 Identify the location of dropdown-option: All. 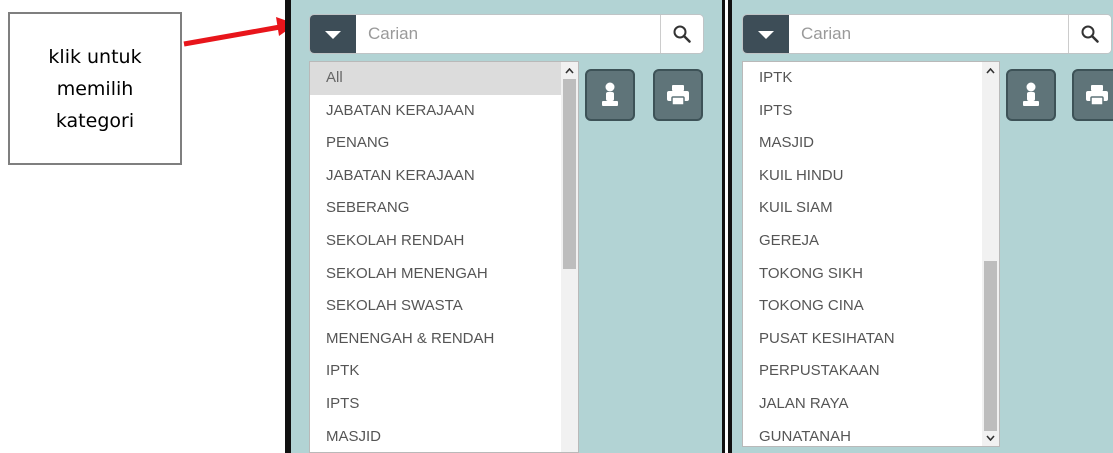
(435, 78).